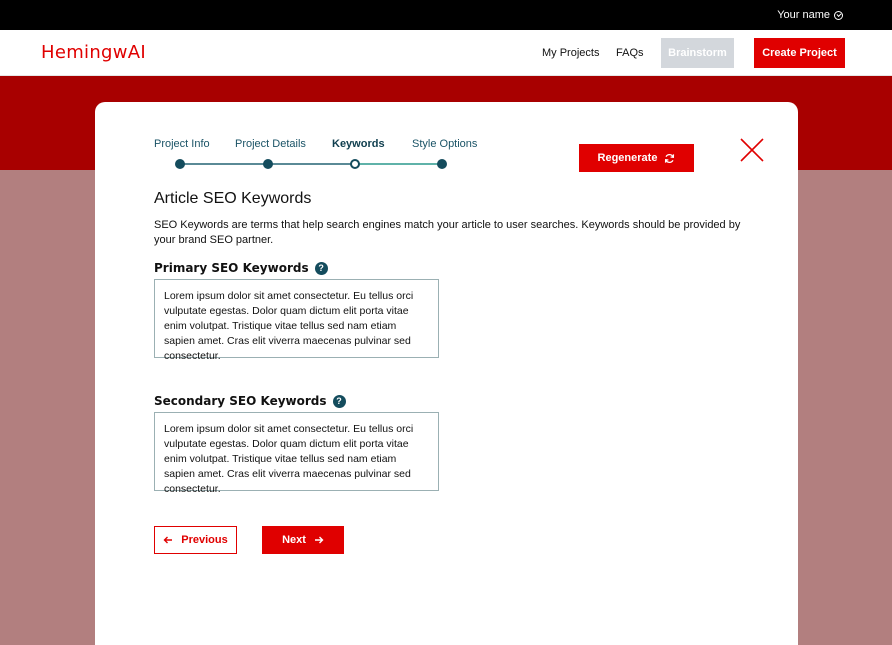 Image resolution: width=892 pixels, height=645 pixels. I want to click on previous-label: Previous, so click(204, 540).